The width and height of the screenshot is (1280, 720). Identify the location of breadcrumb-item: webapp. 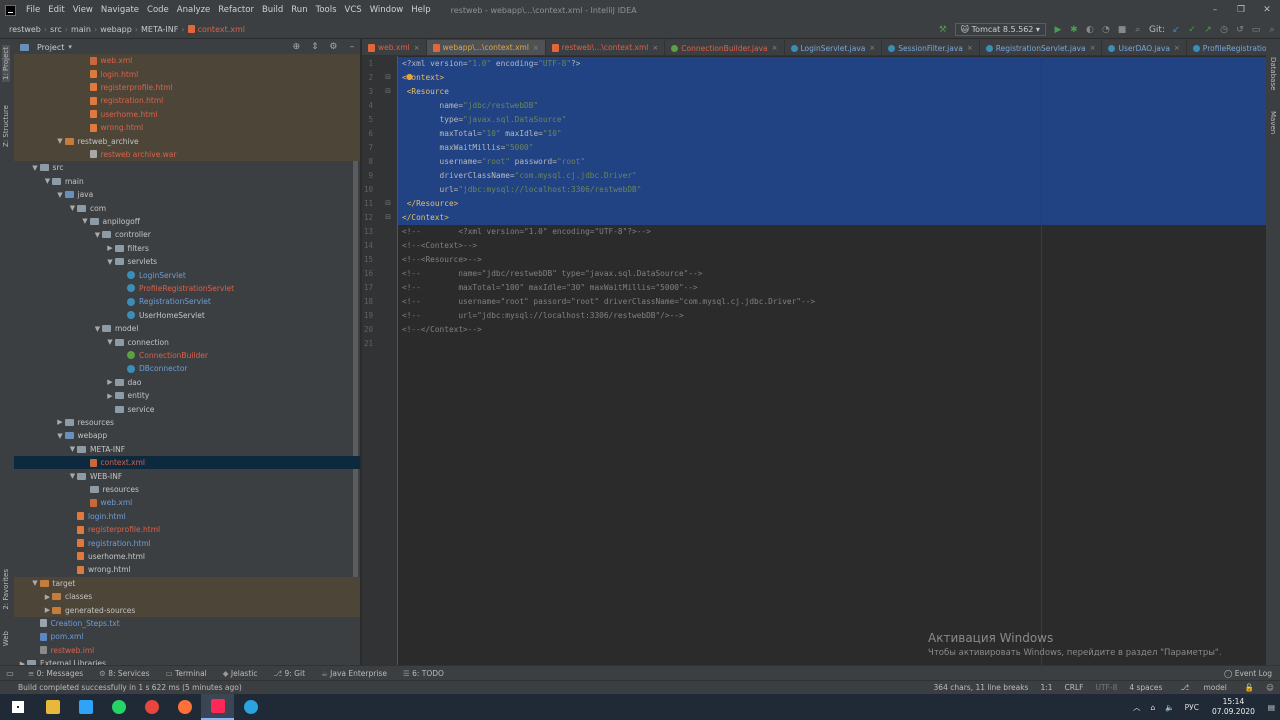
(116, 29).